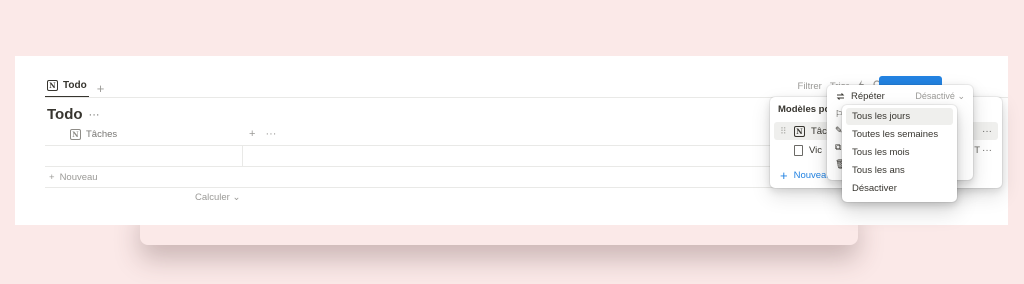  I want to click on repeat-option-monthly: Tous les mois, so click(899, 152).